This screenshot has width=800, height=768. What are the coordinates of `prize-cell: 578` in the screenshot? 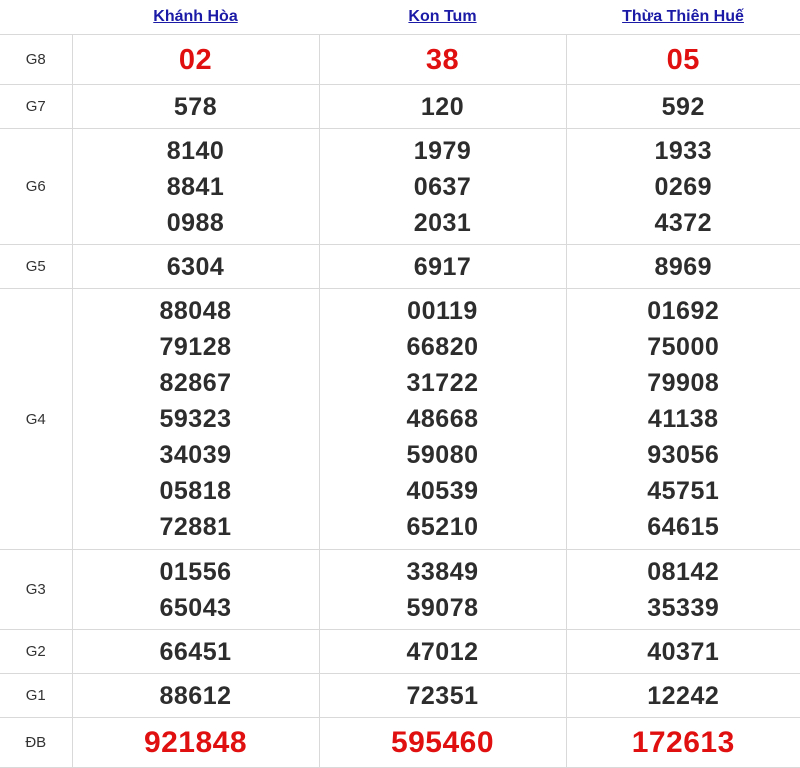 It's located at (195, 106).